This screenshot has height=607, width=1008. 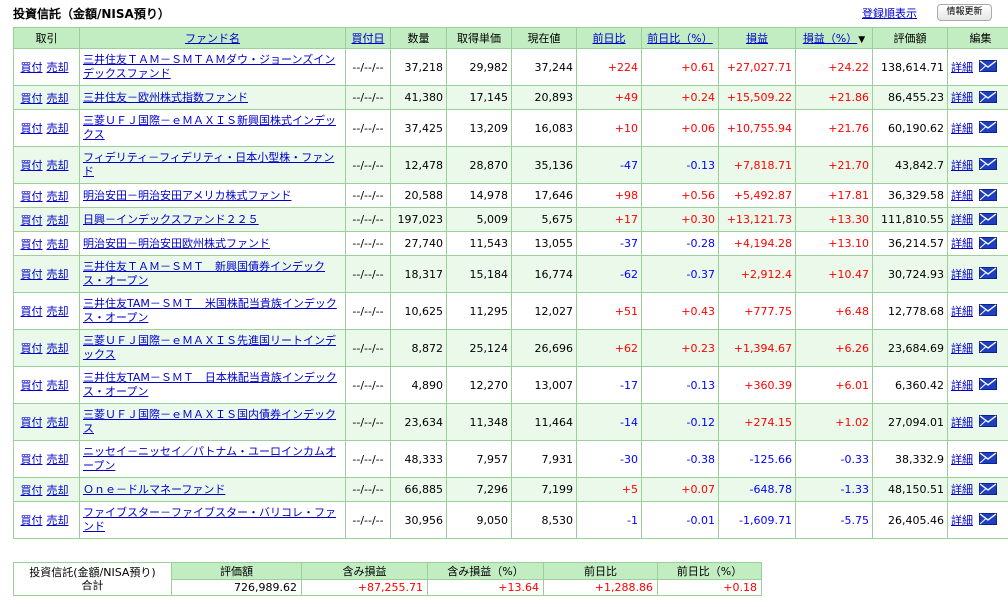 What do you see at coordinates (204, 273) in the screenshot?
I see `fund-name-link: 三井住友ＴＡＭ－ＳＭＴ 新興国債券インデックス・オープン` at bounding box center [204, 273].